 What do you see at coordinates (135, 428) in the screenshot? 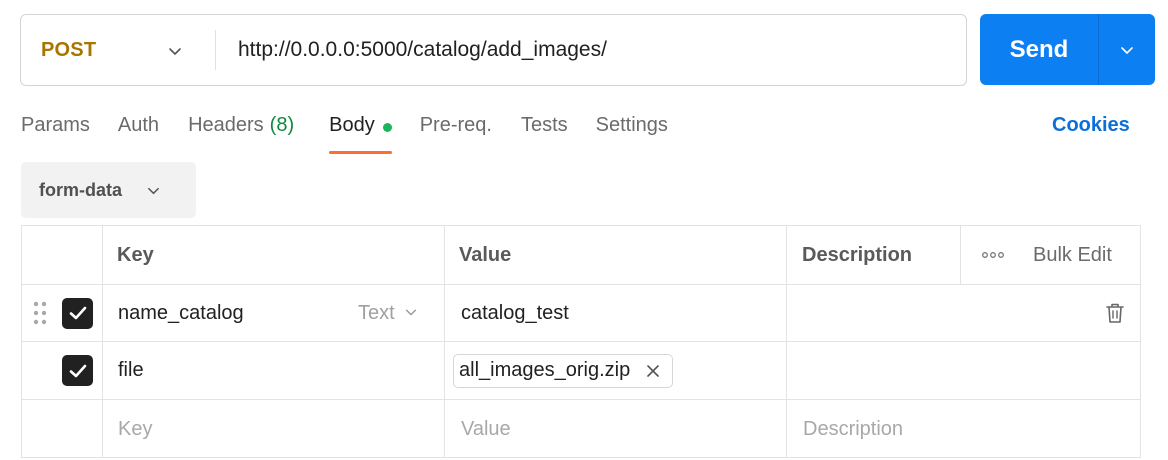
I see `key-placeholder: Key` at bounding box center [135, 428].